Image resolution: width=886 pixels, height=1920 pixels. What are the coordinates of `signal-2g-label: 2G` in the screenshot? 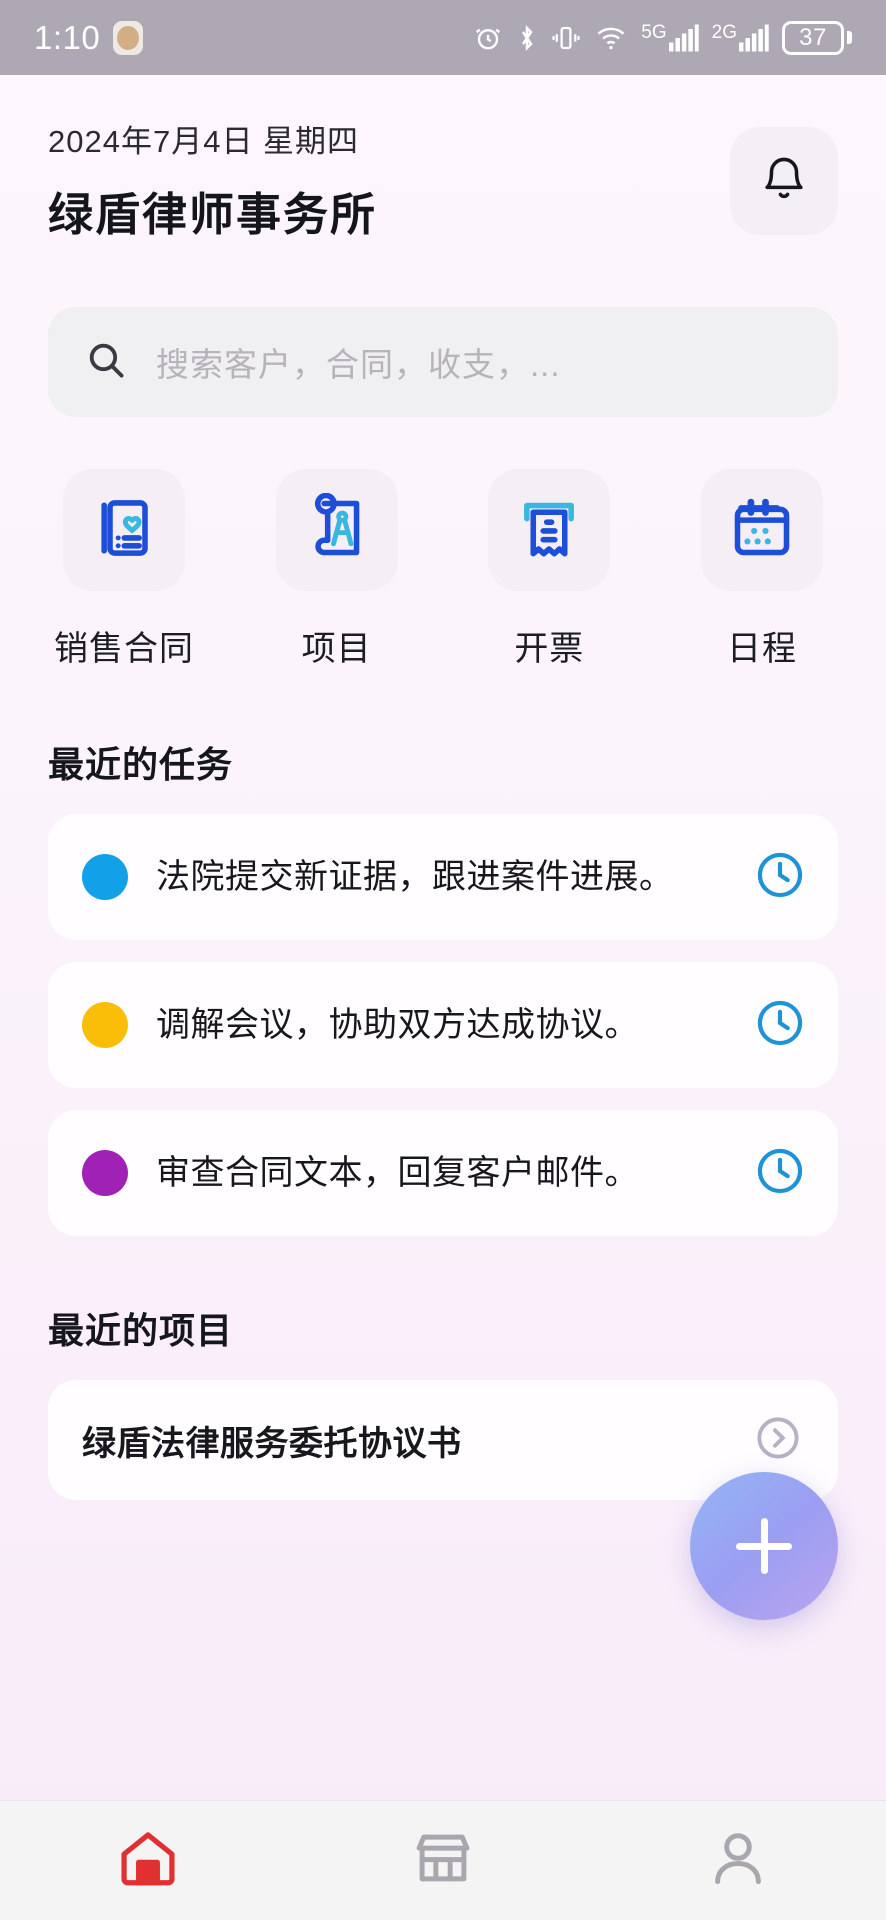 It's located at (724, 32).